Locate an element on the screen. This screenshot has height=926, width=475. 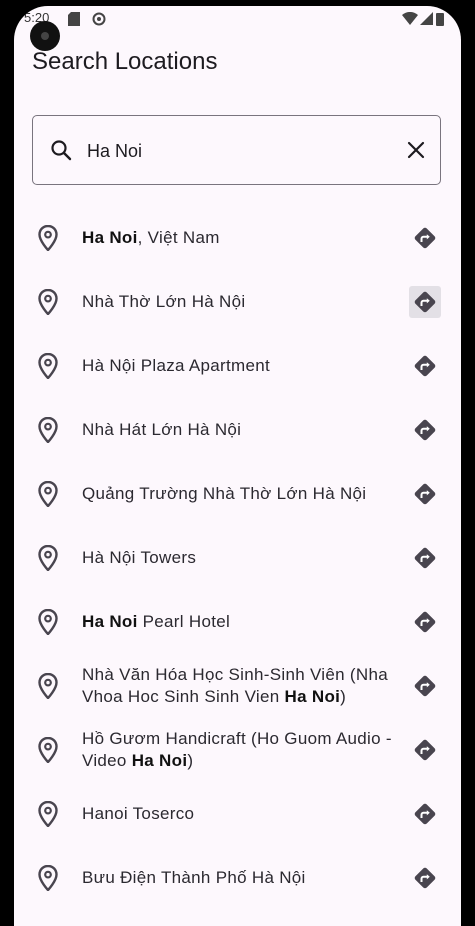
battery-icon is located at coordinates (440, 21).